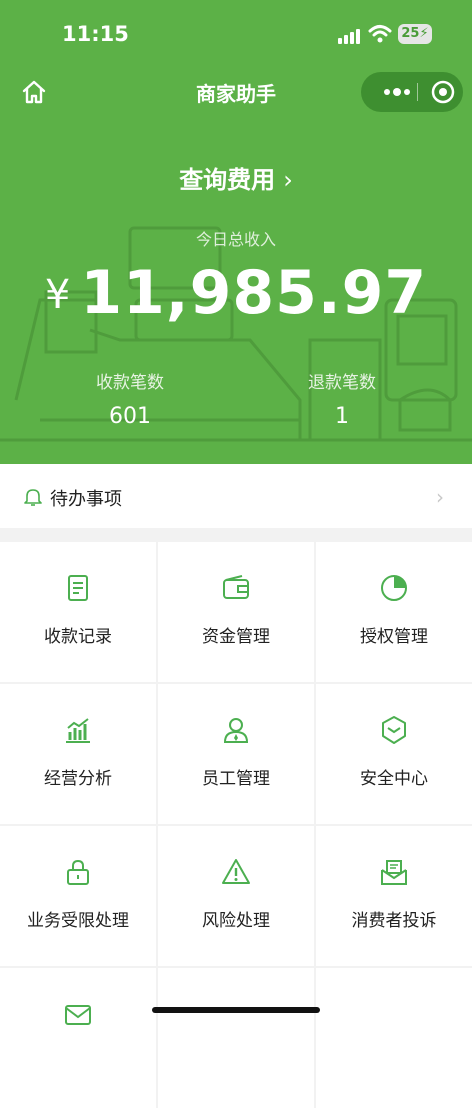 Image resolution: width=472 pixels, height=1108 pixels. What do you see at coordinates (78, 730) in the screenshot?
I see `bar-chart-icon` at bounding box center [78, 730].